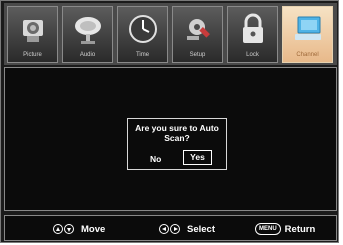  I want to click on tab-channel: Channel, so click(307, 34).